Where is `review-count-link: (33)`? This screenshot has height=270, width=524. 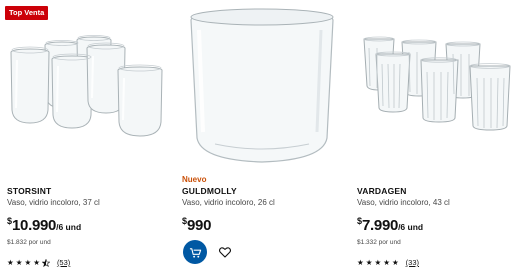 review-count-link: (33) is located at coordinates (412, 262).